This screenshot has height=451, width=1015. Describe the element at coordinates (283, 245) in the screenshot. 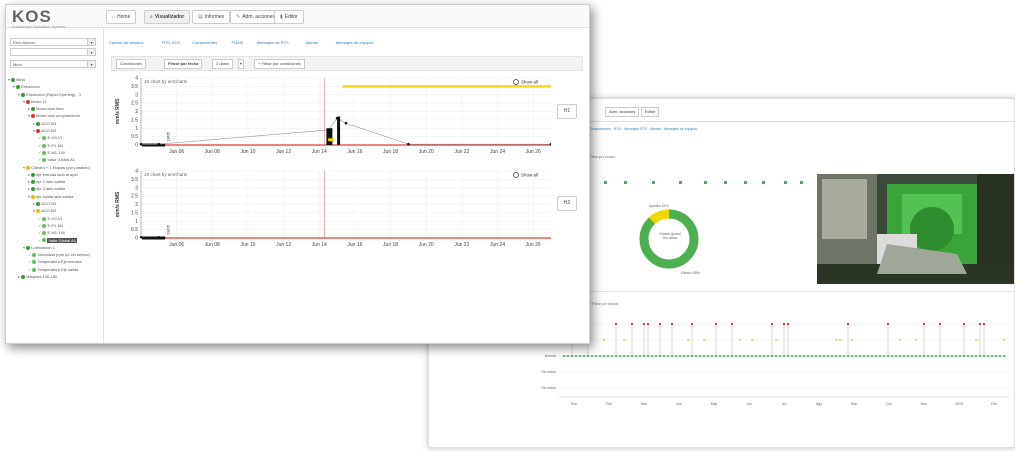

I see `x-tick-label: Jun 12` at that location.